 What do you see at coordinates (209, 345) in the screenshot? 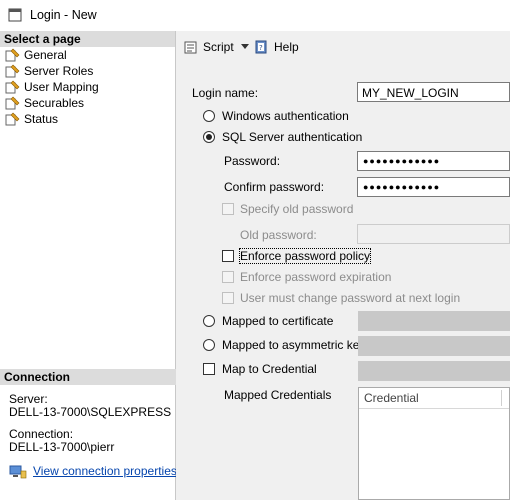
I see `mapped-to-asymmetric-key-radio` at bounding box center [209, 345].